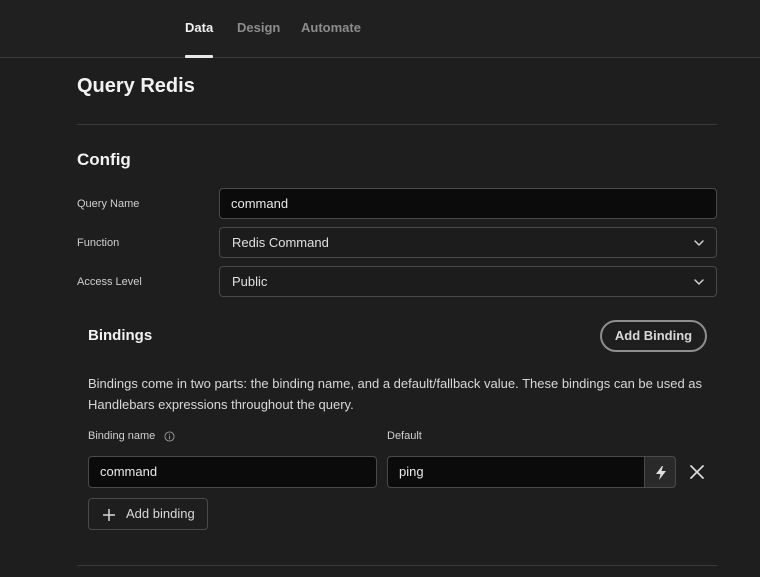 This screenshot has height=577, width=760. I want to click on default-column-label: Default, so click(404, 436).